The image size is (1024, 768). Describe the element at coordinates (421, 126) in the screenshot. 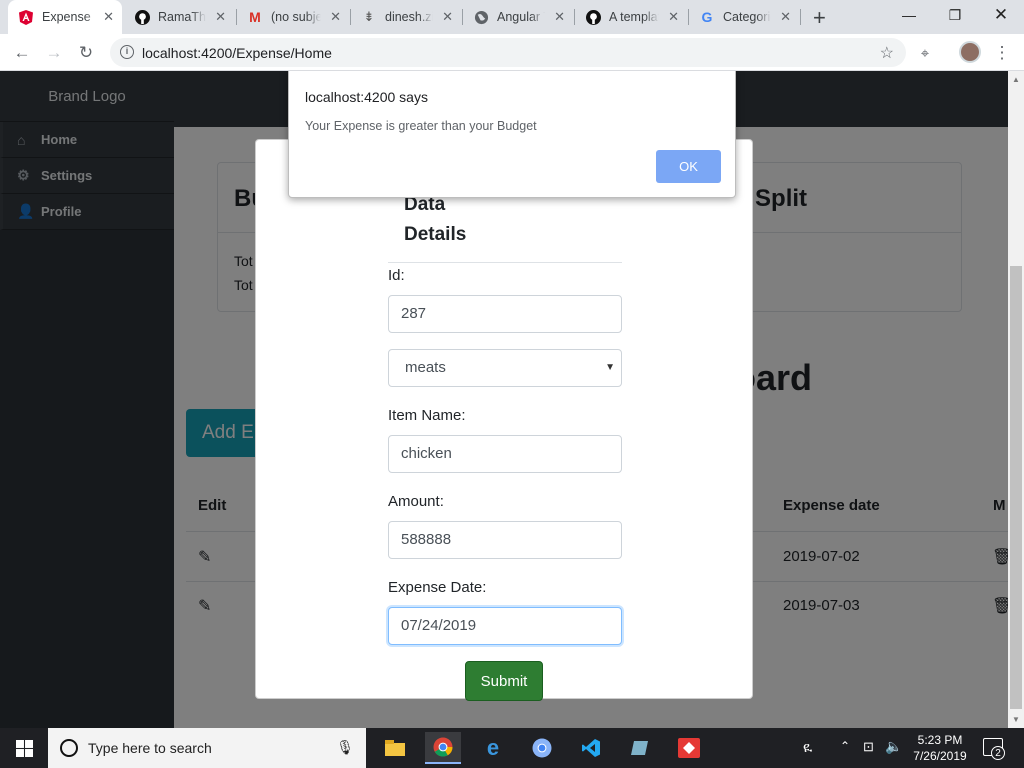

I see `alert-message: Your Expense is greater than your Budget` at that location.